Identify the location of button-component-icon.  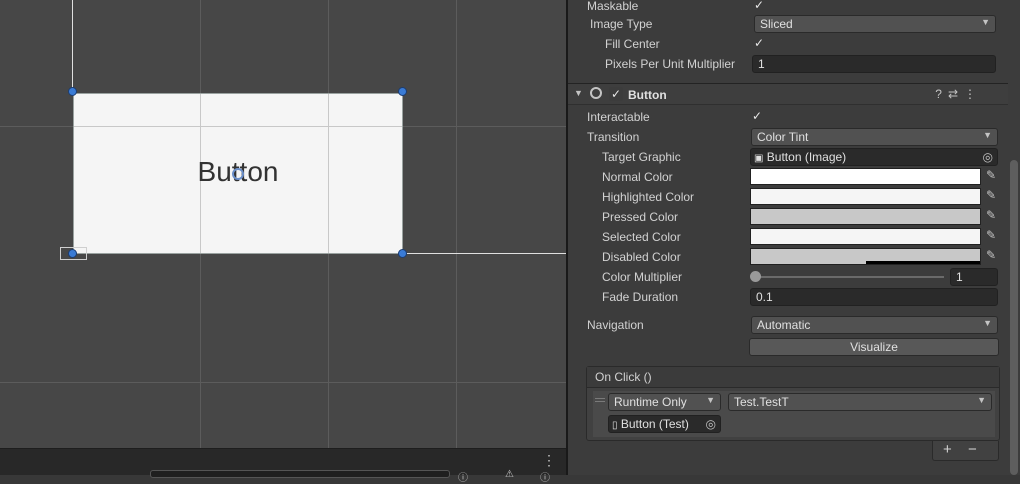
(596, 93).